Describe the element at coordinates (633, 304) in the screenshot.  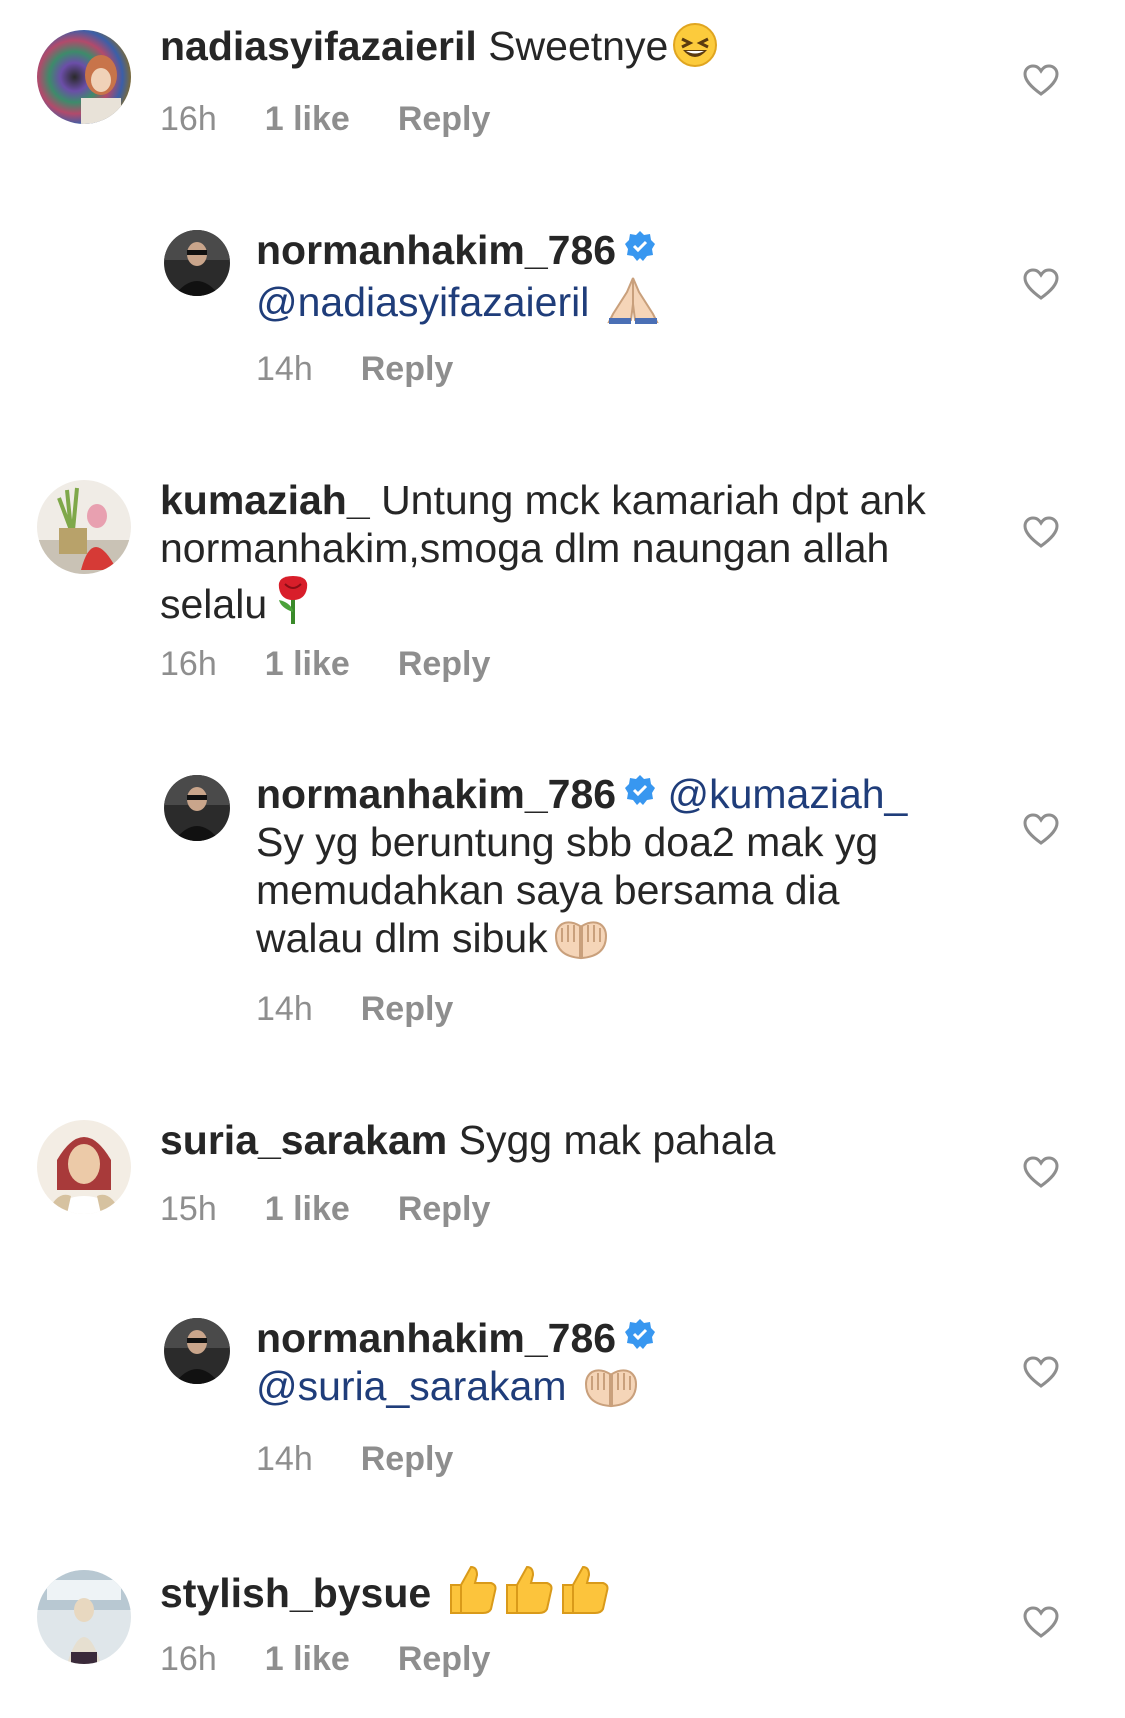
I see `folded-hands-icon` at that location.